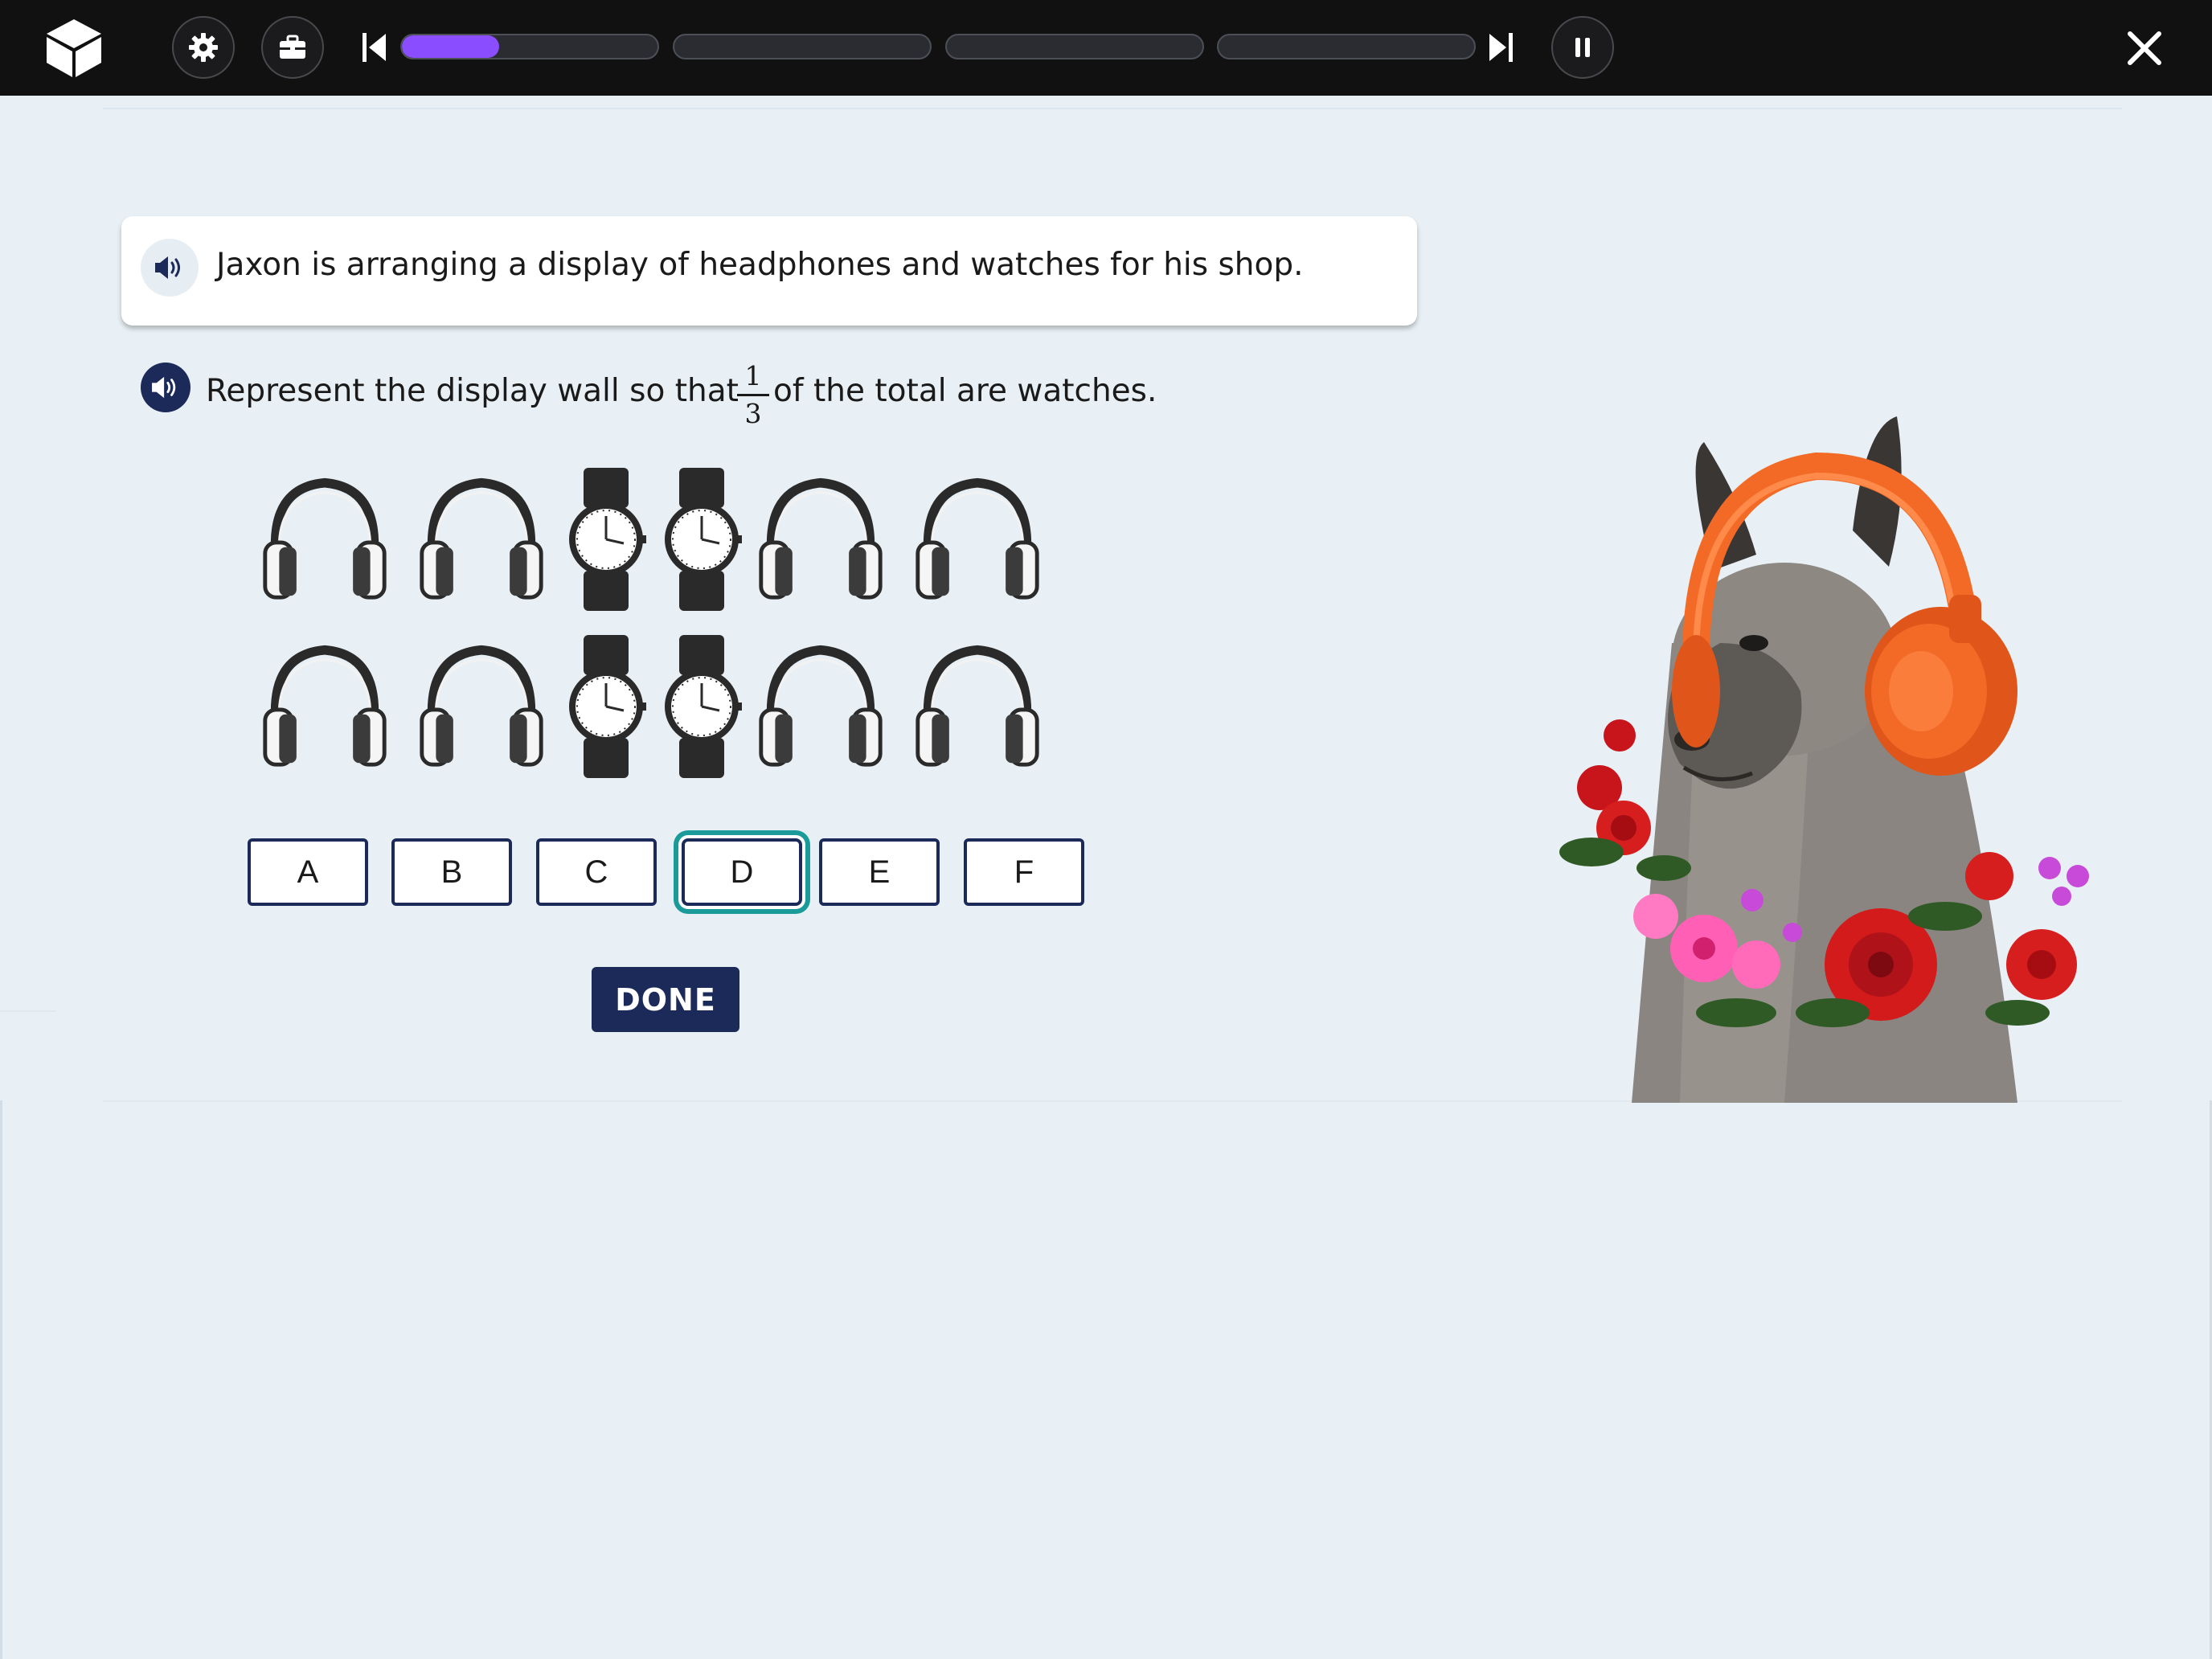 The height and width of the screenshot is (1659, 2212). I want to click on instruction-text-after: of the total are watches., so click(965, 391).